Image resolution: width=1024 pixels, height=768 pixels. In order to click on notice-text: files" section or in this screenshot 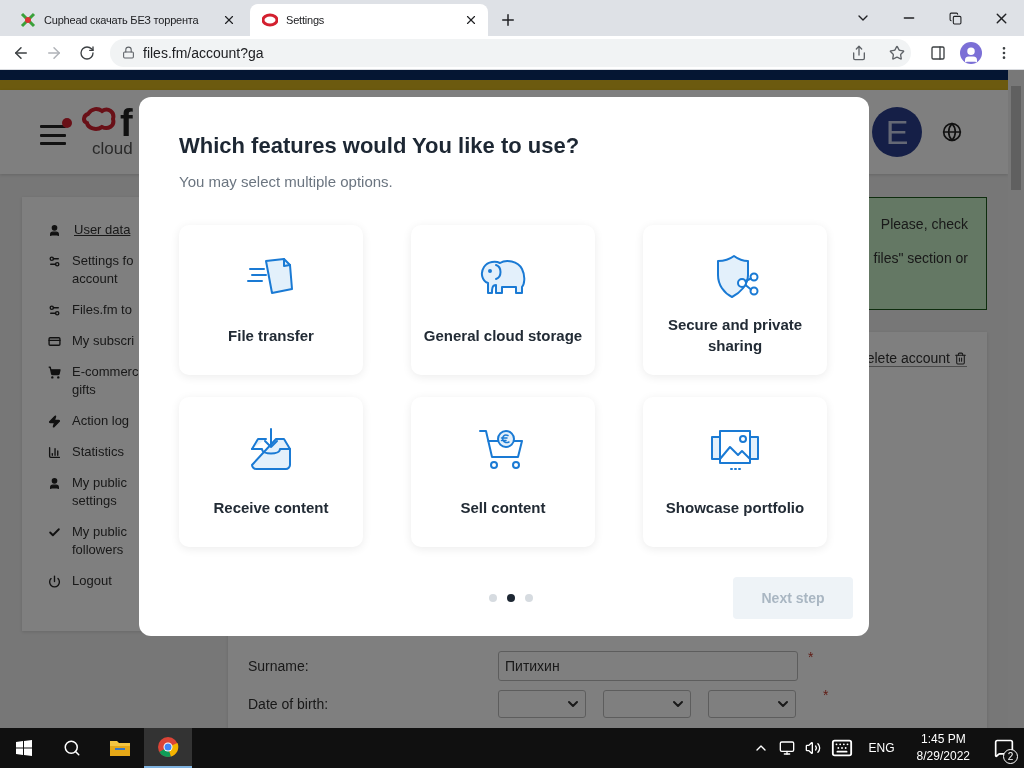, I will do `click(920, 258)`.